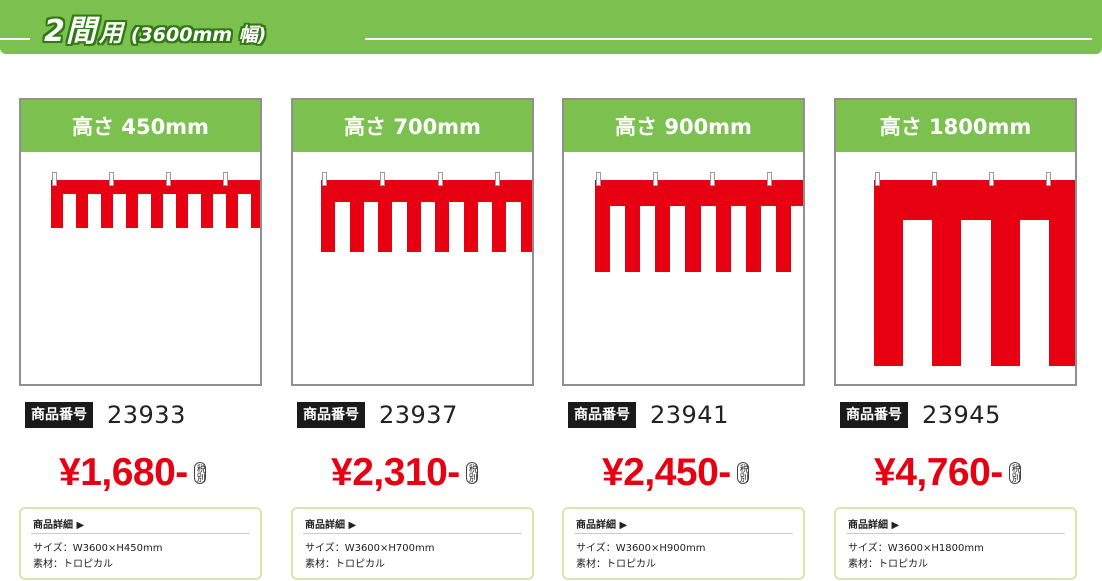  I want to click on product-detail-box: 商品詳細 ▶ サイズ：W3600×H1800mm 素材：トロピカル, so click(955, 543).